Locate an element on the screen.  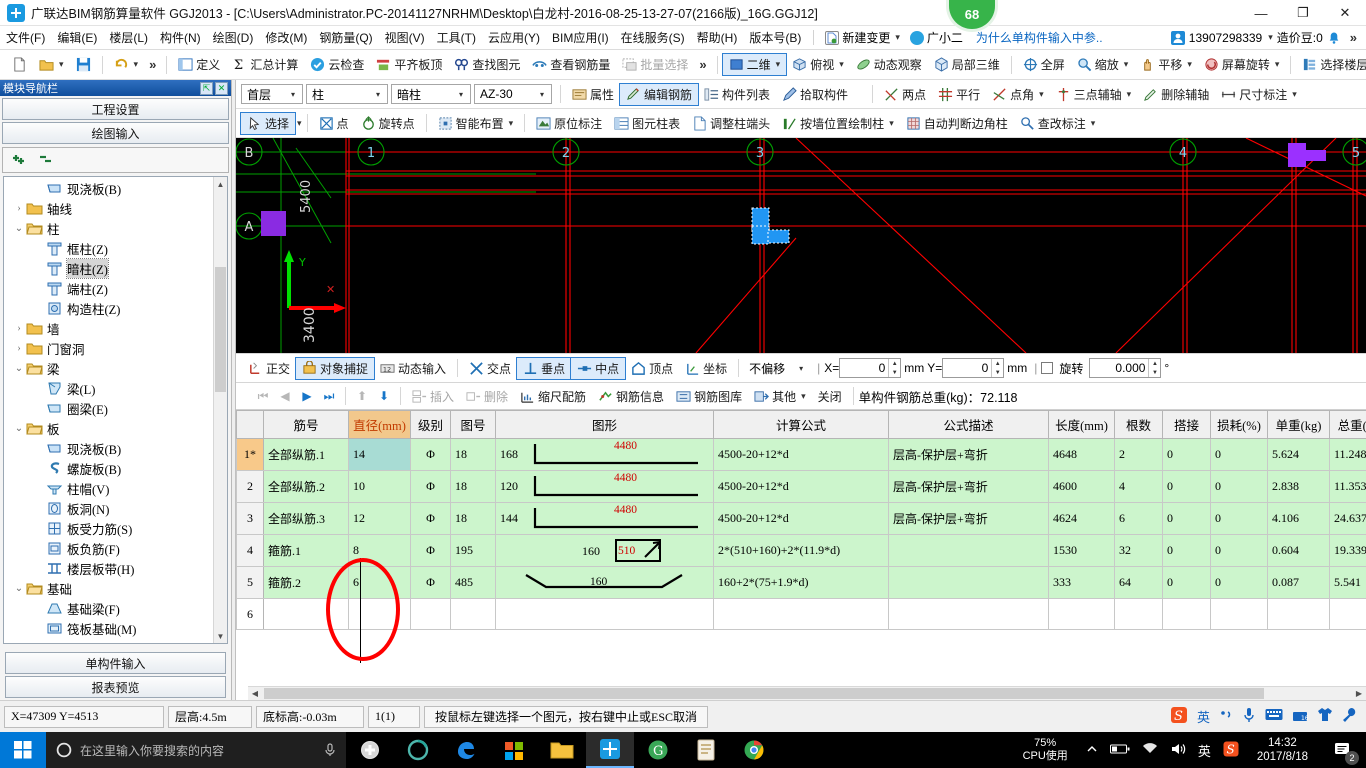
dynamic-input-toggle: 12 动态输入 is located at coordinates (413, 368).